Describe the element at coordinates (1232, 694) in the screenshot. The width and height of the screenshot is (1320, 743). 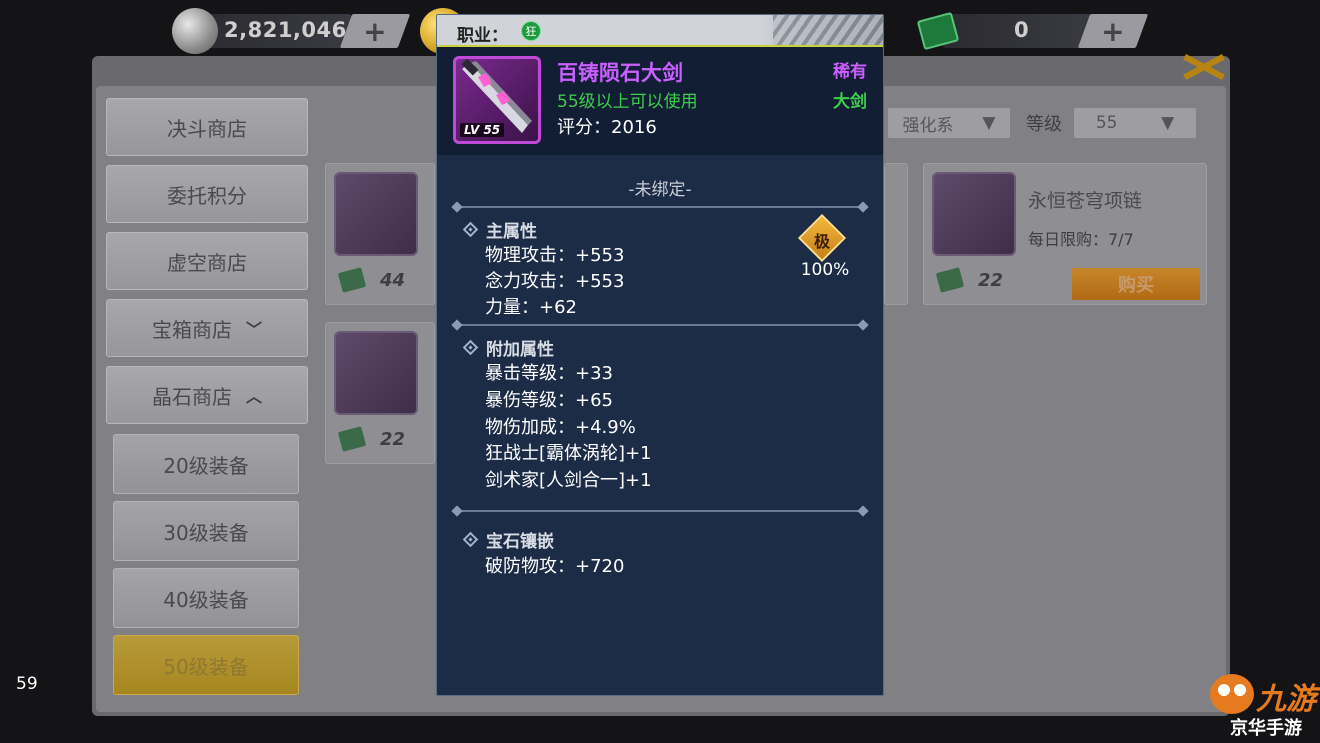
I see `mascot-logo-icon` at that location.